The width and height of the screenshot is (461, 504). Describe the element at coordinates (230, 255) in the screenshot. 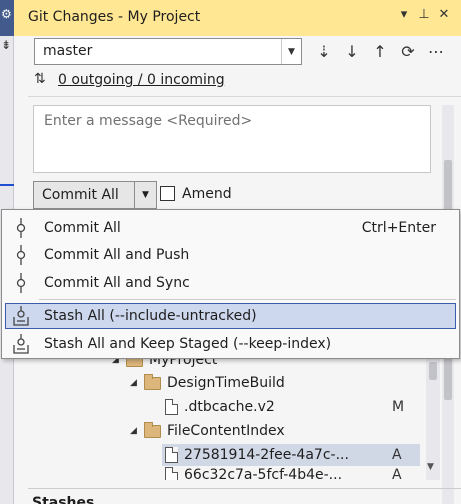

I see `menu-item-commit-all-and-push: Commit All and Push` at that location.